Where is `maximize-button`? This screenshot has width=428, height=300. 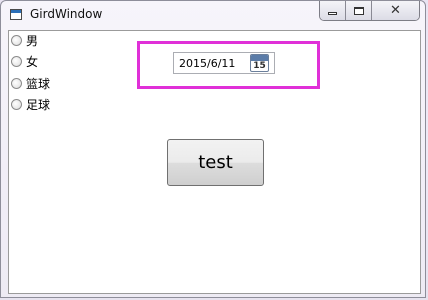 maximize-button is located at coordinates (359, 10).